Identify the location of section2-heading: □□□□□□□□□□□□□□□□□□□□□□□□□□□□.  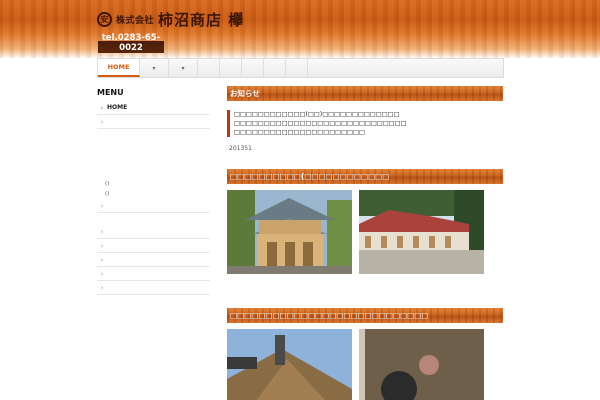
(365, 315).